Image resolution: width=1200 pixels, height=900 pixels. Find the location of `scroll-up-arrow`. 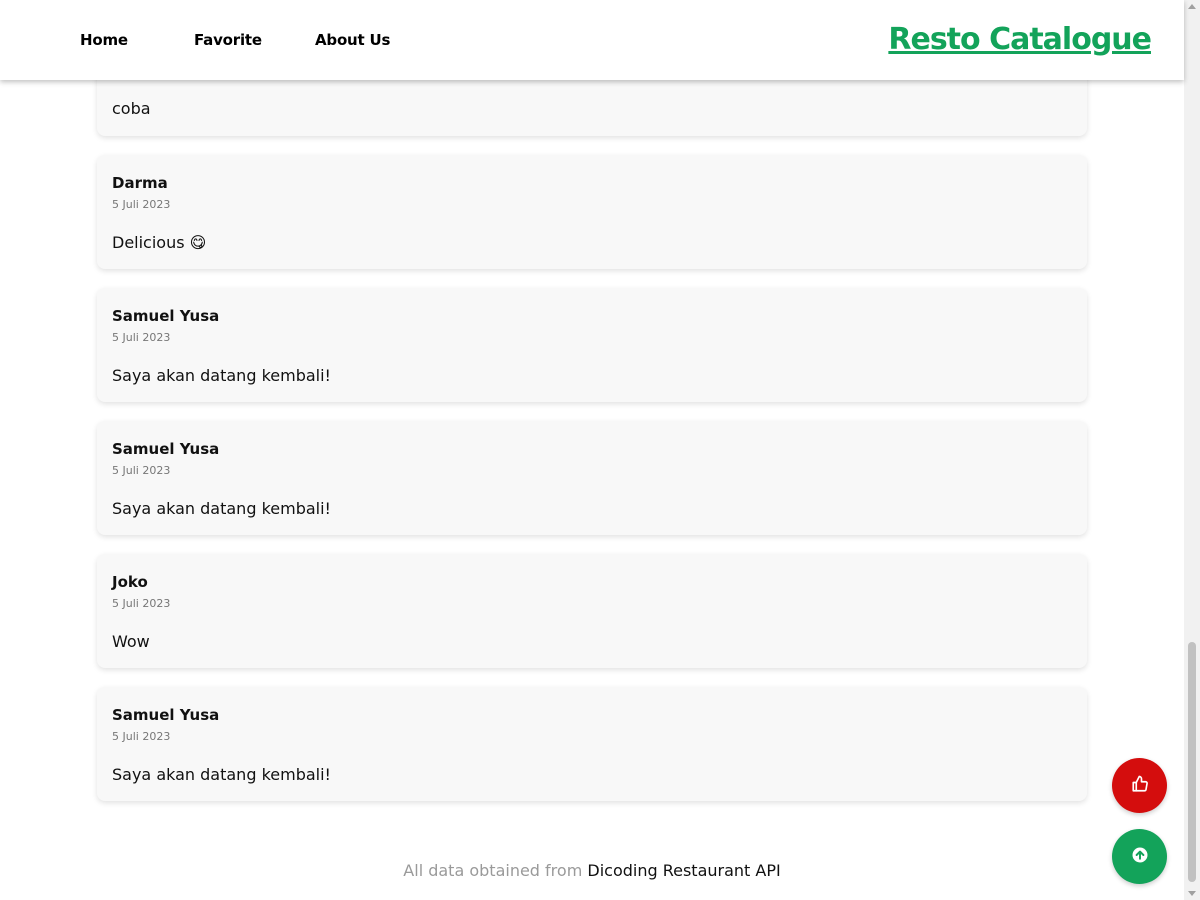

scroll-up-arrow is located at coordinates (1192, 6).